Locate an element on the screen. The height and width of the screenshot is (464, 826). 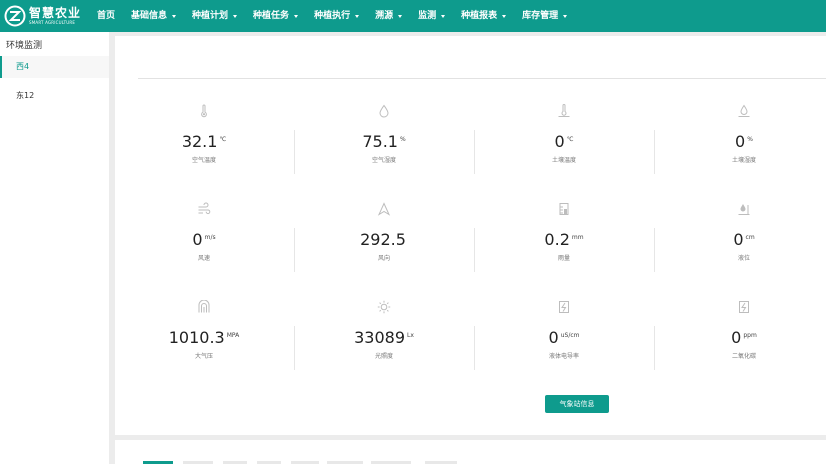
nav-planting-plan: 种植计划 is located at coordinates (214, 16).